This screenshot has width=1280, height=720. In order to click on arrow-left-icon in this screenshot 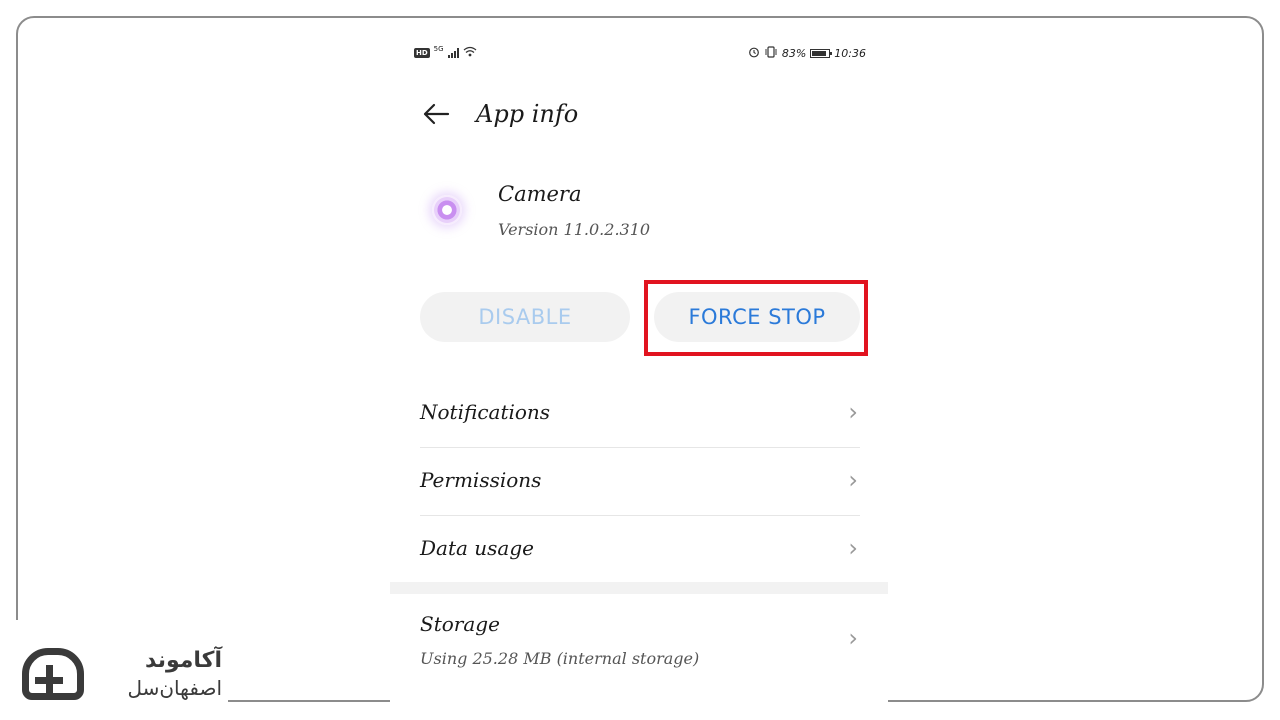, I will do `click(436, 114)`.